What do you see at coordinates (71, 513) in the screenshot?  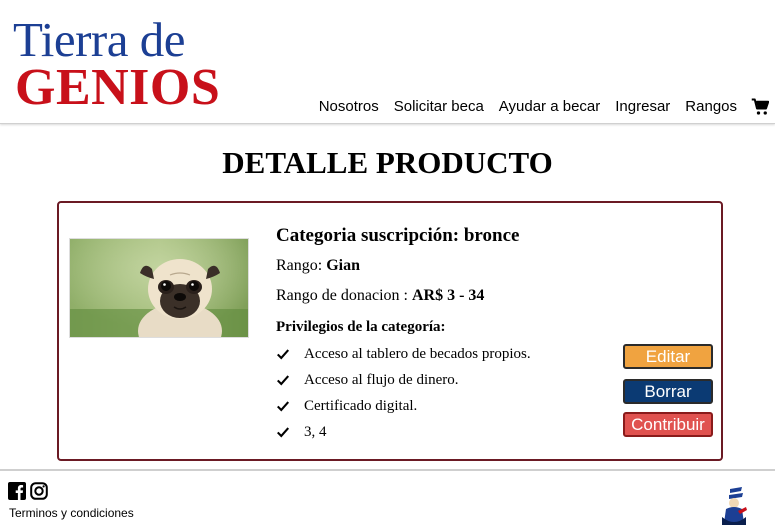 I see `terms-link: Terminos y condiciones` at bounding box center [71, 513].